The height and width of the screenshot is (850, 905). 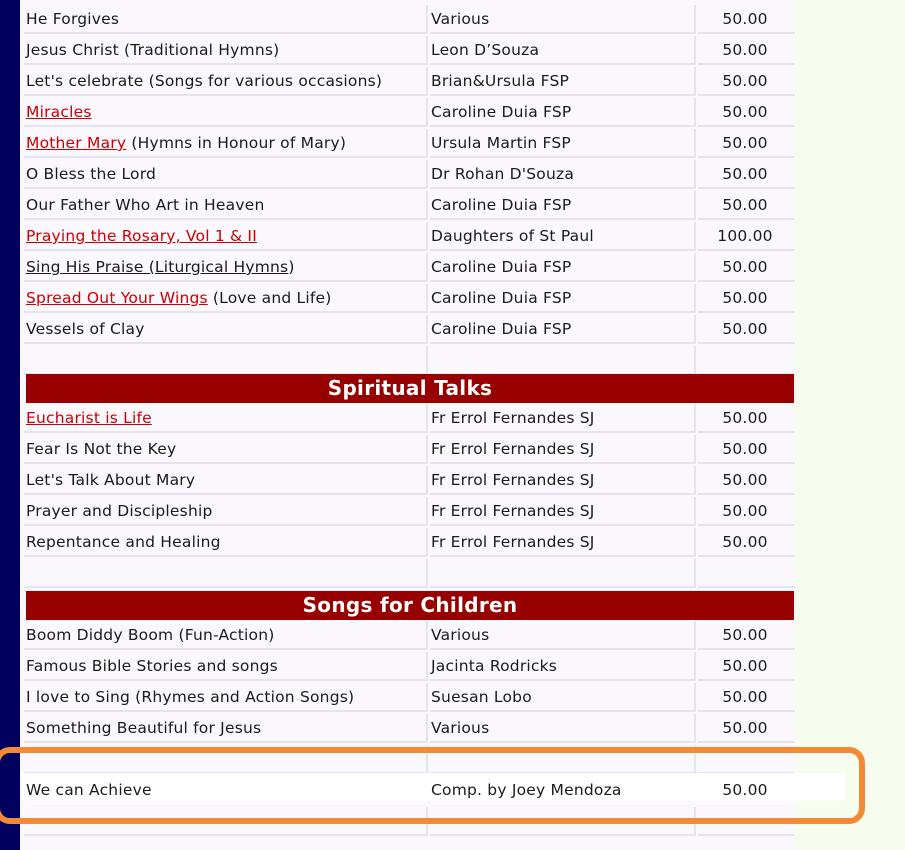 I want to click on table-row: Vessels of Clay Caroline Duia FSP 50.00, so click(x=409, y=330).